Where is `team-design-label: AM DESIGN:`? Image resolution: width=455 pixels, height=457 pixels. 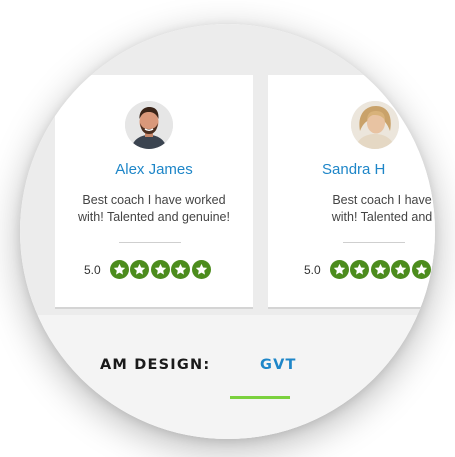 team-design-label: AM DESIGN: is located at coordinates (155, 365).